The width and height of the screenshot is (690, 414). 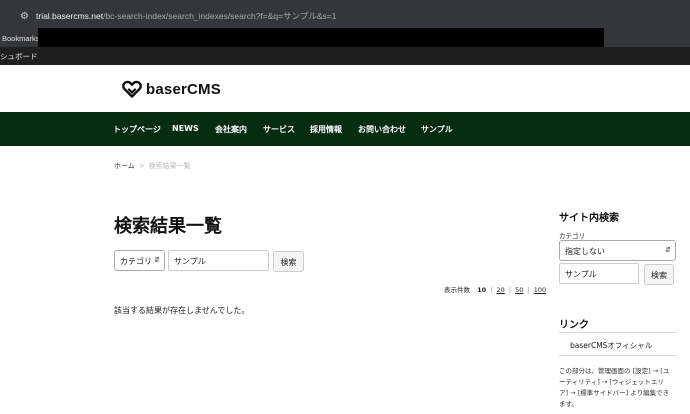 What do you see at coordinates (25, 16) in the screenshot?
I see `site-settings-icon: ⚙` at bounding box center [25, 16].